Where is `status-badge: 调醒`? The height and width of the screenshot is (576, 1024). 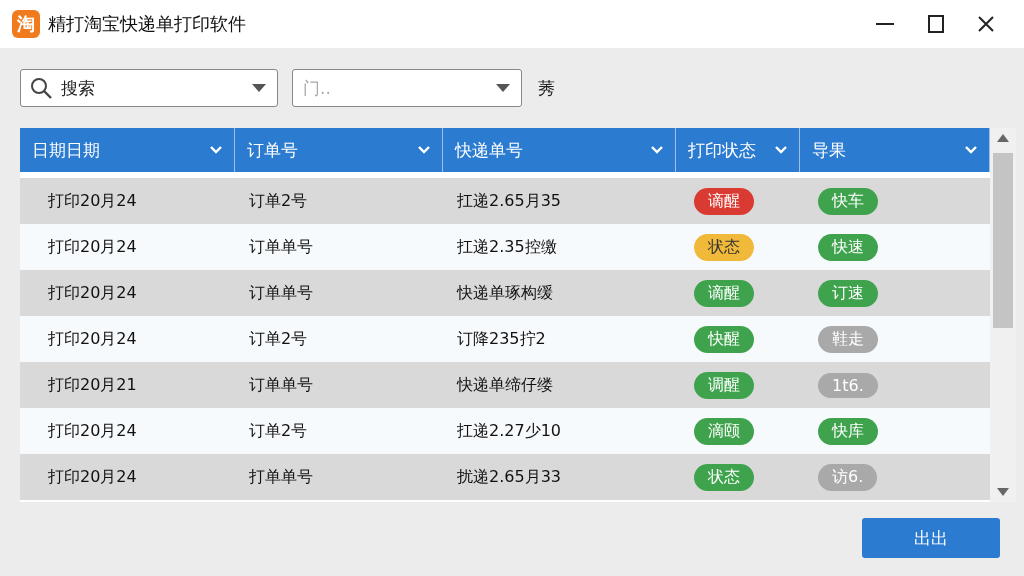 status-badge: 调醒 is located at coordinates (724, 385).